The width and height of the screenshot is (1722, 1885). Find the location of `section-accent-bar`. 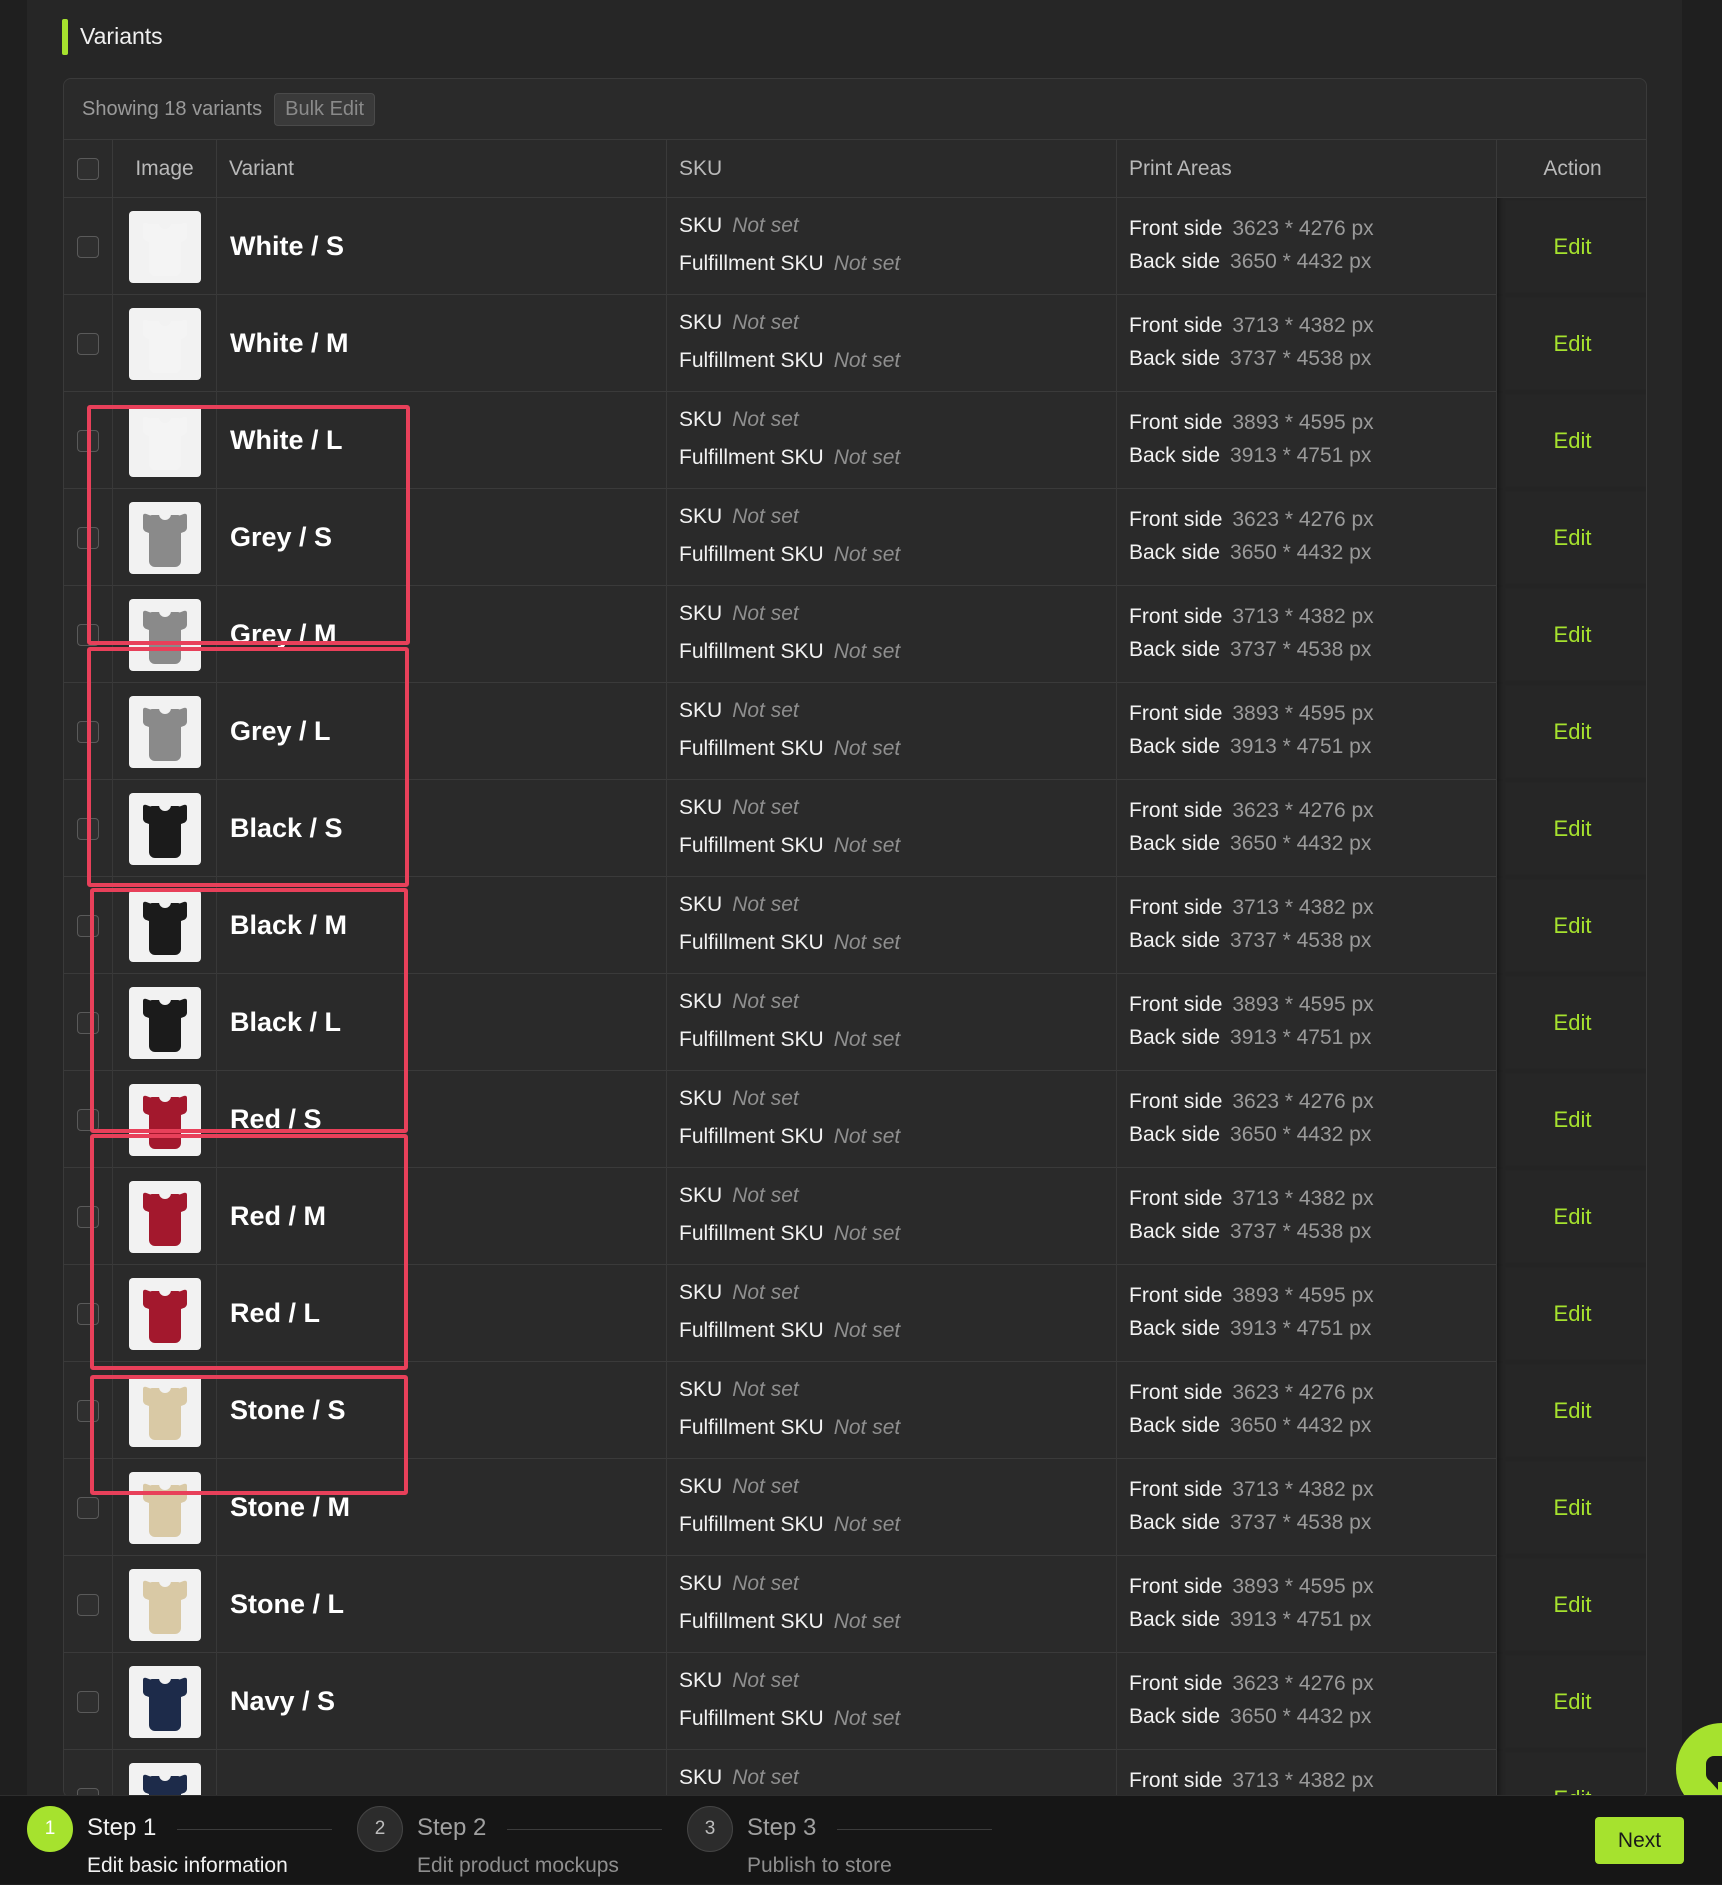

section-accent-bar is located at coordinates (65, 36).